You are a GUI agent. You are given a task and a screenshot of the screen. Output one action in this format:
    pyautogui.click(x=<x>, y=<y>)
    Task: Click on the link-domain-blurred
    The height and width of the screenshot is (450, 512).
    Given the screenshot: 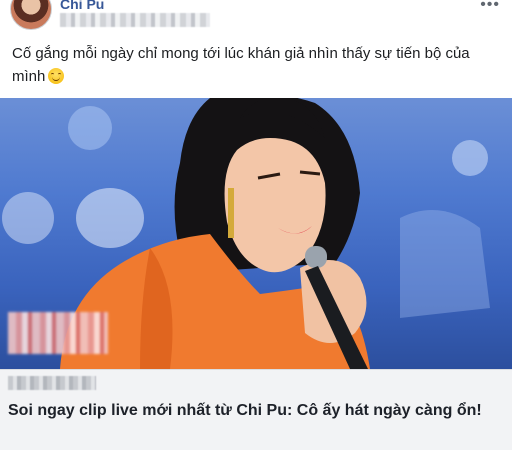 What is the action you would take?
    pyautogui.click(x=52, y=383)
    